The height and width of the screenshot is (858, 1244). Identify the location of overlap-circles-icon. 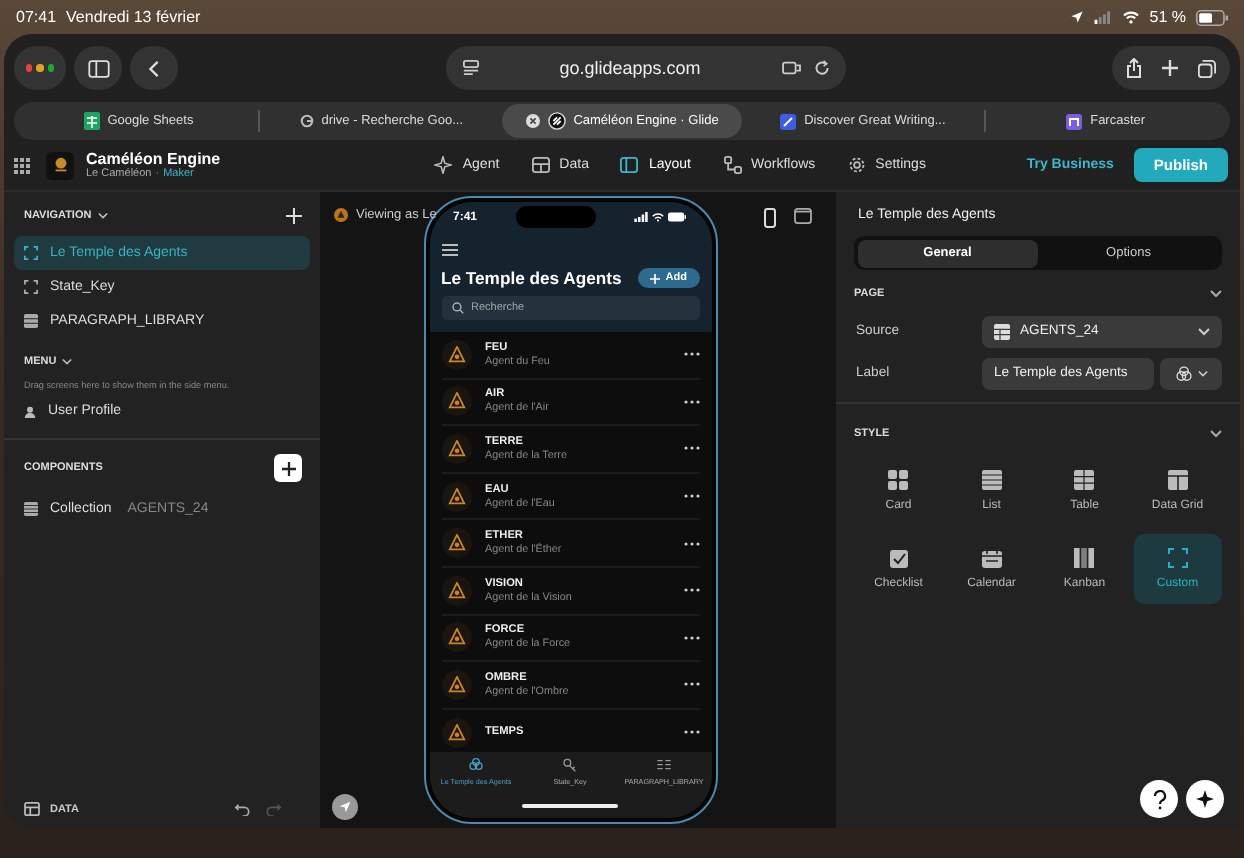
(1183, 373).